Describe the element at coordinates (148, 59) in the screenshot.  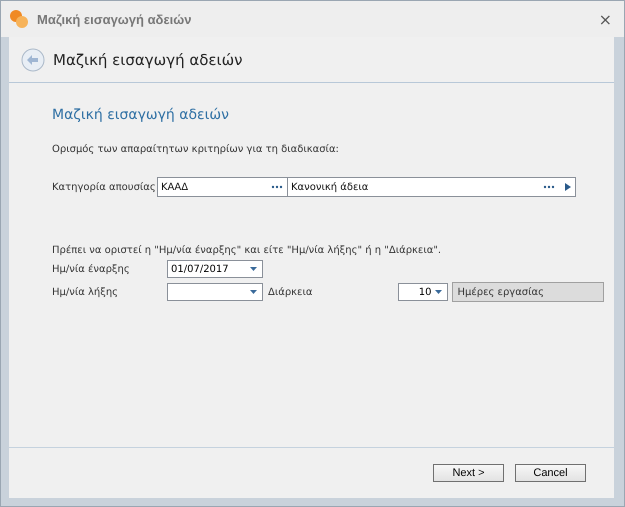
I see `page-heading: Μαζική εισαγωγή αδειών` at that location.